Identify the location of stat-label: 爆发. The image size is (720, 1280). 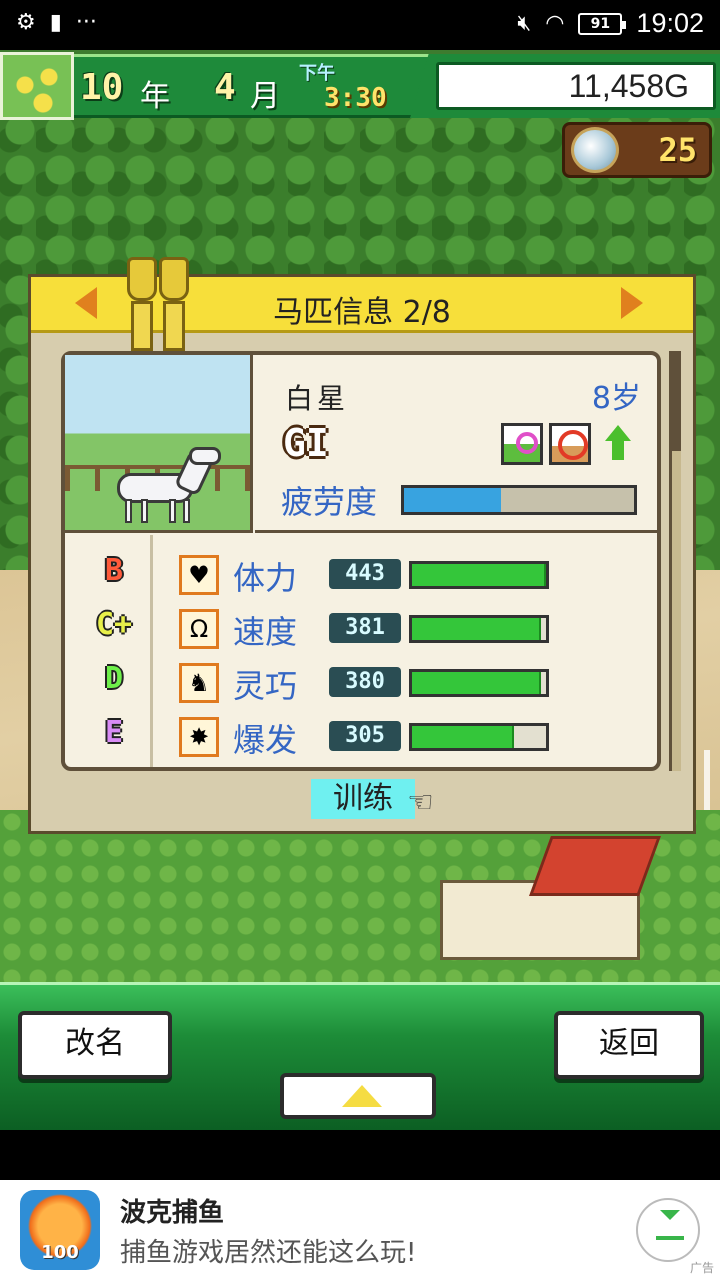
(265, 740).